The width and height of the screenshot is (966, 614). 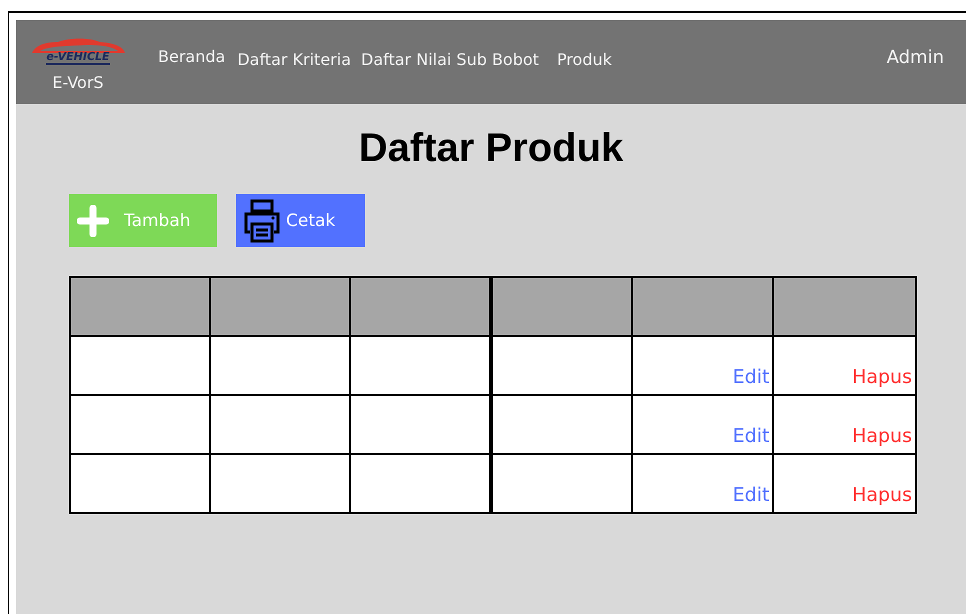 What do you see at coordinates (192, 58) in the screenshot?
I see `nav-link: Beranda` at bounding box center [192, 58].